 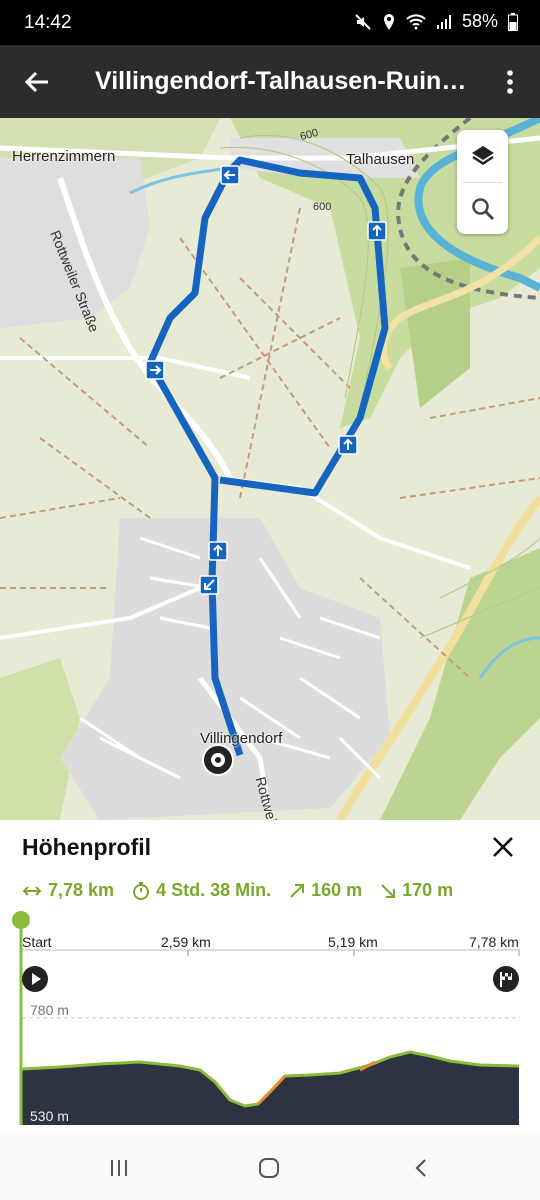 I want to click on play-icon, so click(x=35, y=979).